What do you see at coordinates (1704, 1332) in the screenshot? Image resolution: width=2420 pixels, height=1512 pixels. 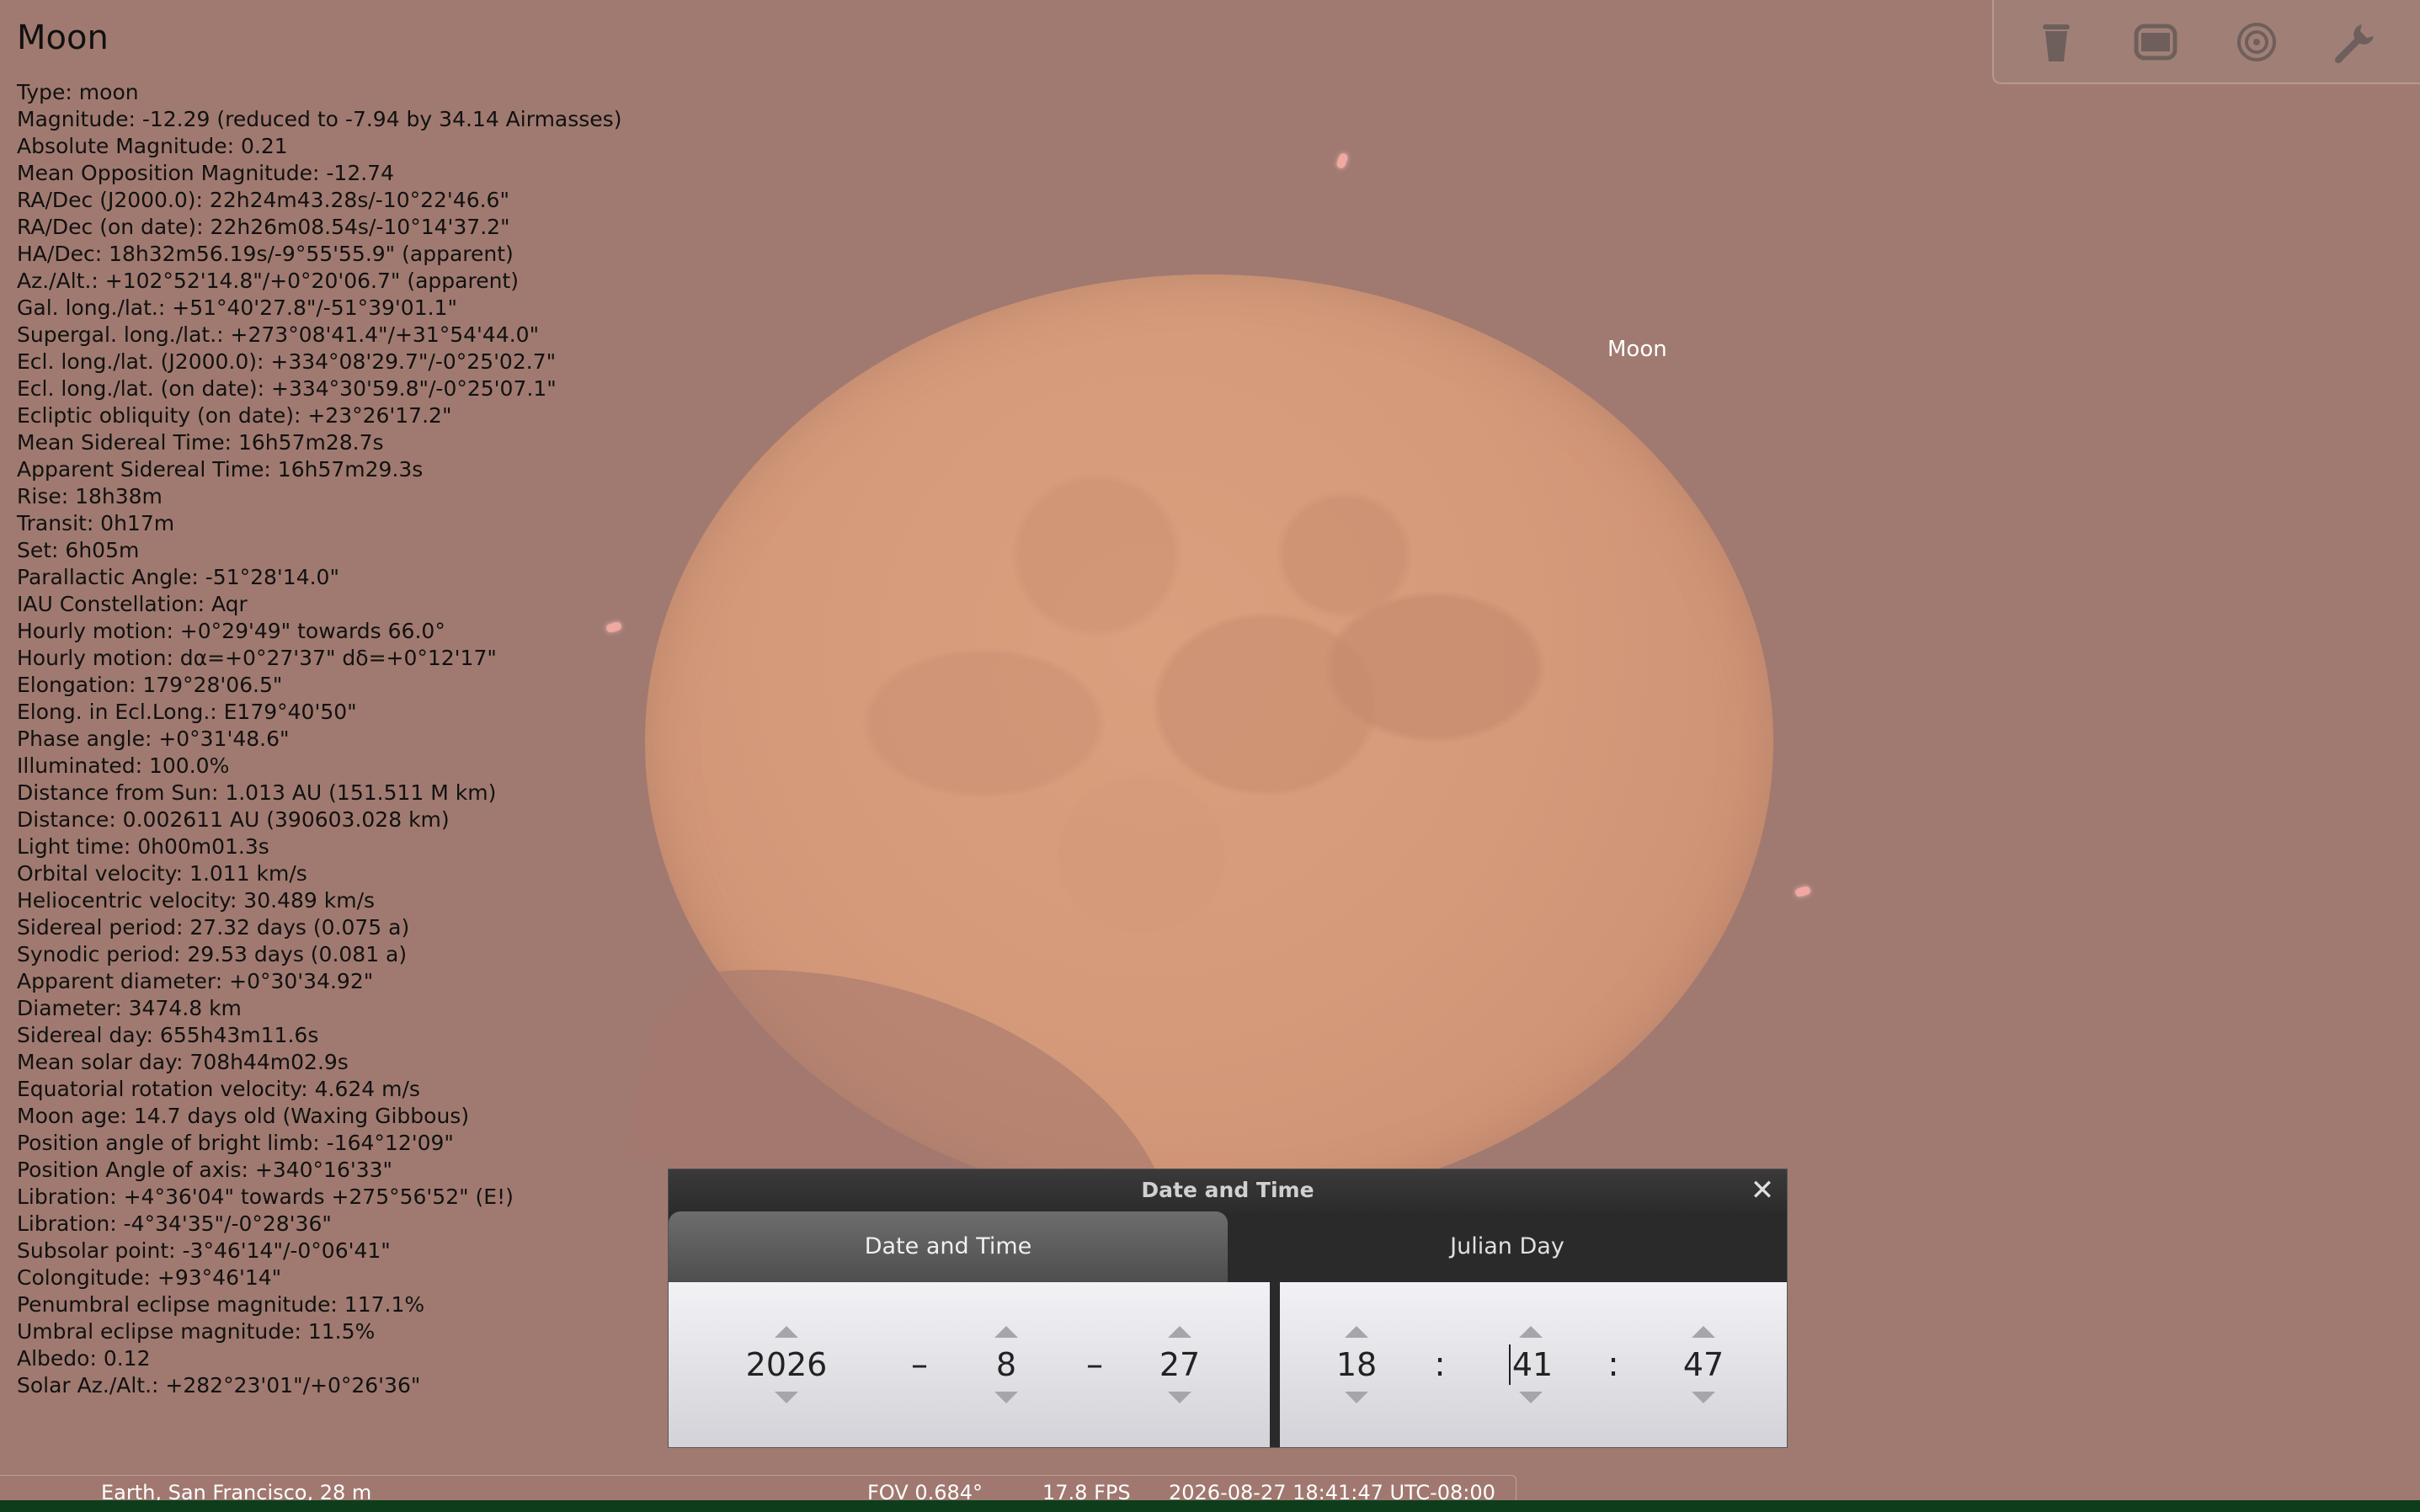 I see `second-up-arrow-icon` at bounding box center [1704, 1332].